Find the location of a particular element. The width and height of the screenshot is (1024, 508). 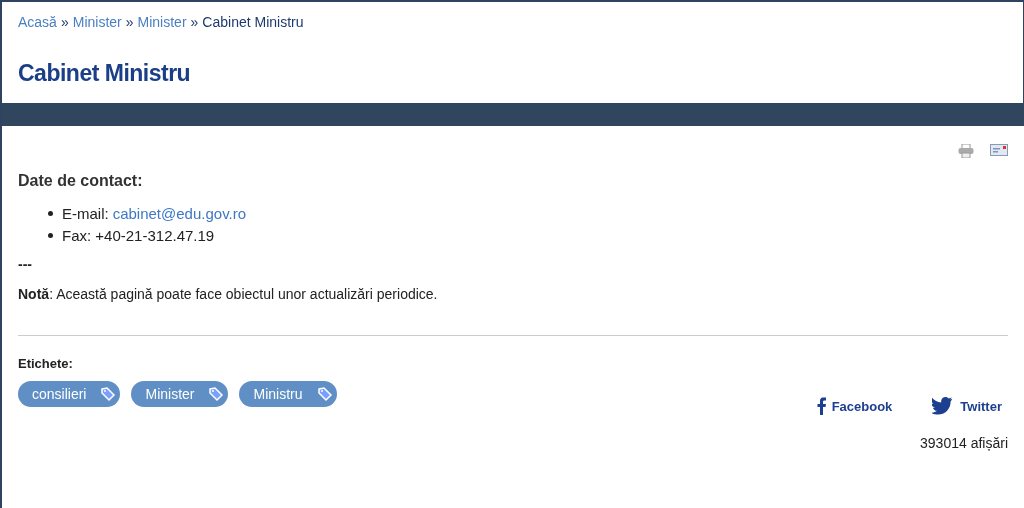

breadcrumb-current: Cabinet Ministru is located at coordinates (253, 22).